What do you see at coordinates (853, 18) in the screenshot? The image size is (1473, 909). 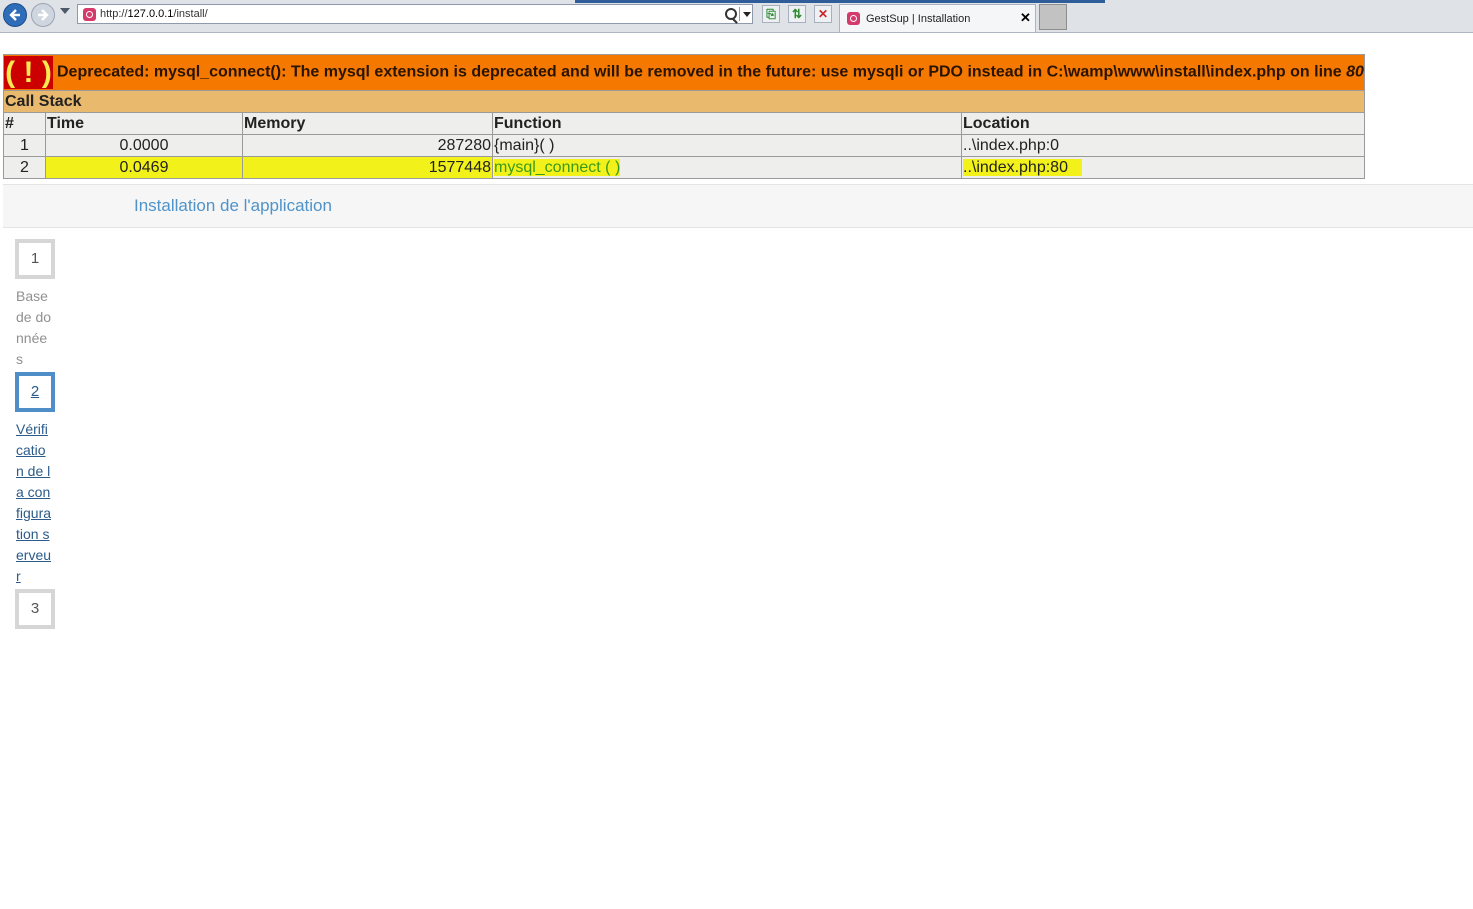 I see `tab-favicon-icon` at bounding box center [853, 18].